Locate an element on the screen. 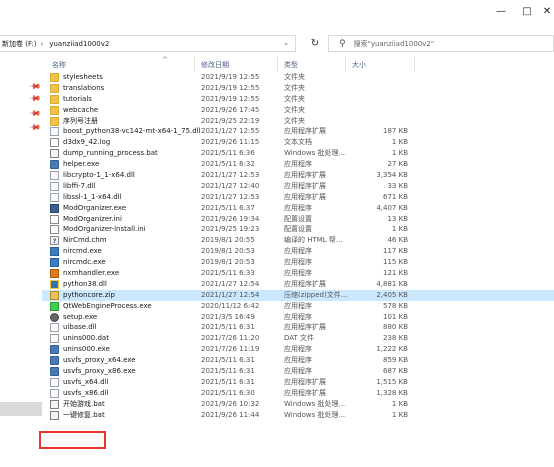 The image size is (554, 467). chevron-down-icon: ⌄ is located at coordinates (286, 43).